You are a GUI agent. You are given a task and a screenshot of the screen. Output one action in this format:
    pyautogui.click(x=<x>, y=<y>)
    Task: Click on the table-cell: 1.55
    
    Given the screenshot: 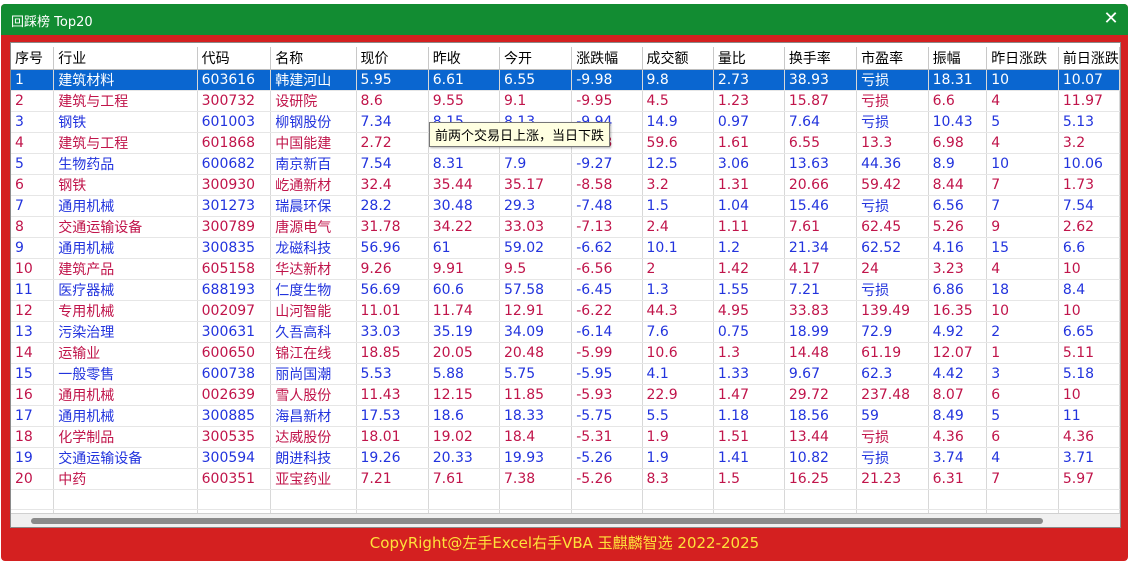 What is the action you would take?
    pyautogui.click(x=749, y=290)
    